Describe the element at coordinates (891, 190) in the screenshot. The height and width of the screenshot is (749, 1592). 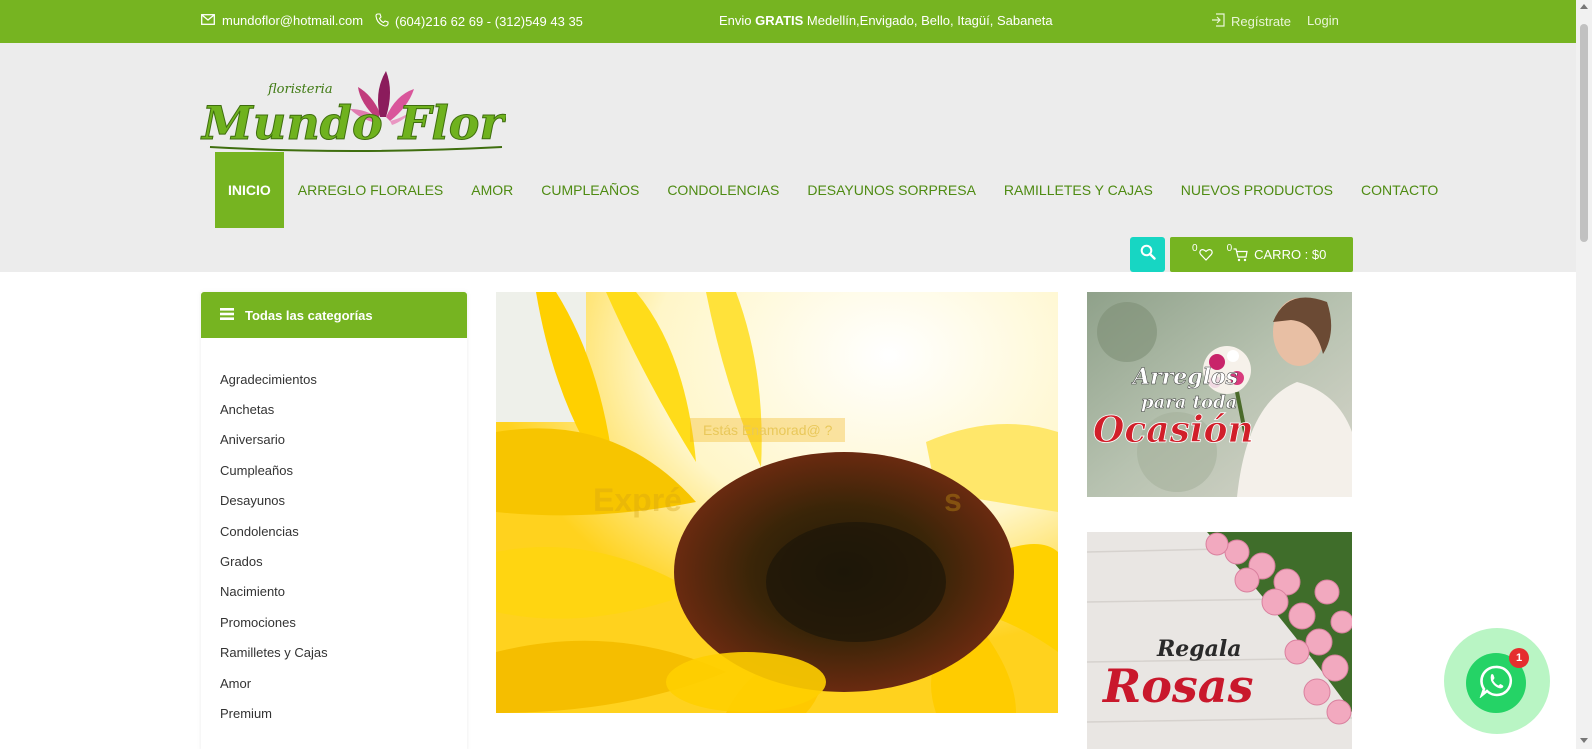
I see `nav-desayunos-sorpresa: DESAYUNOS SORPRESA` at that location.